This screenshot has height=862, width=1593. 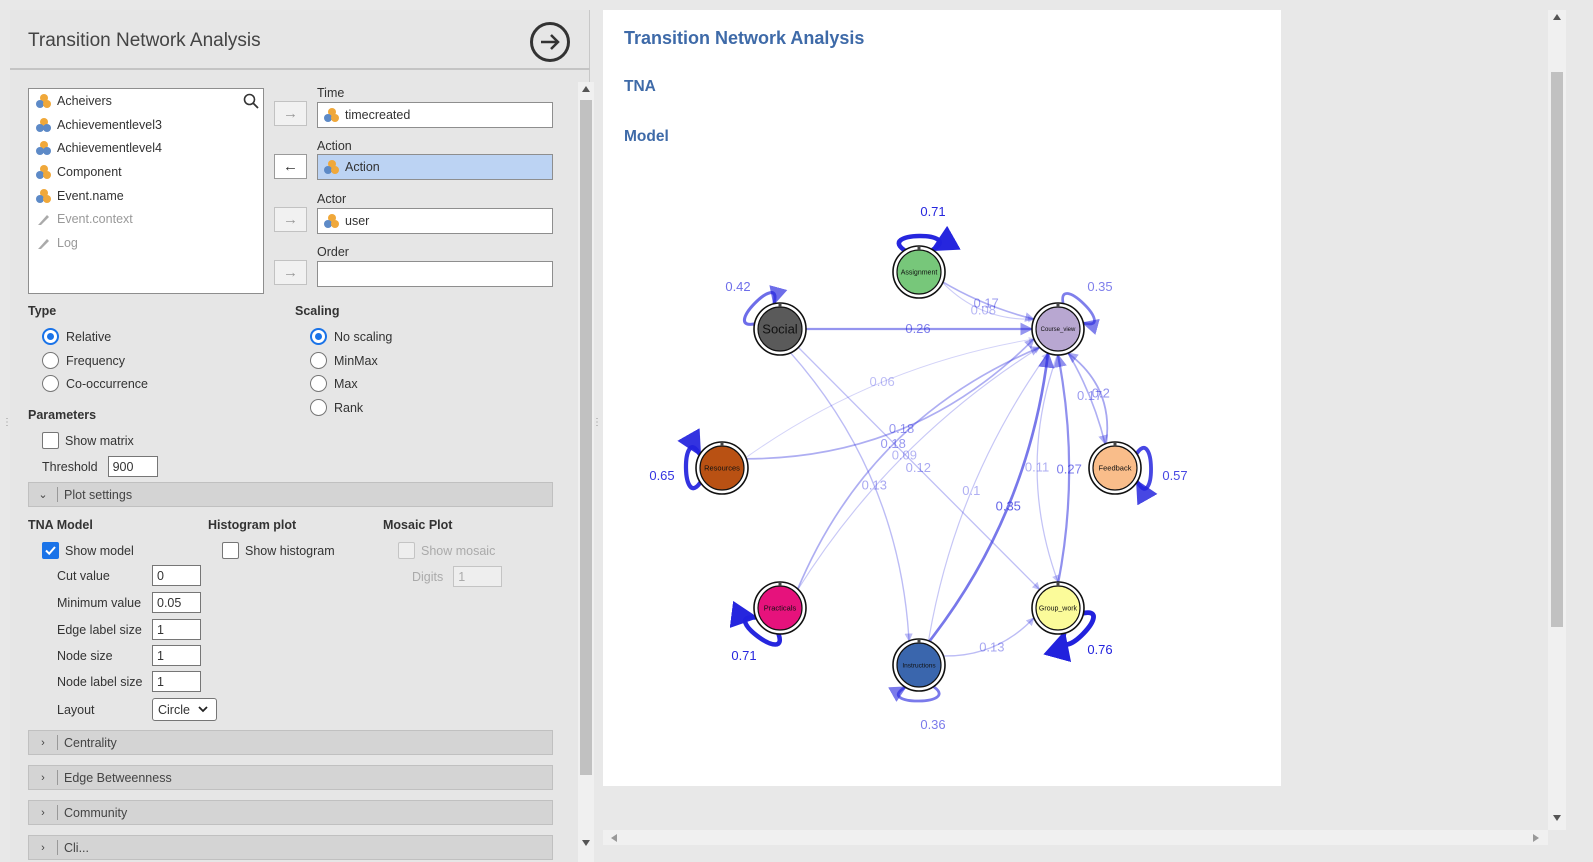 I want to click on node-size-label: Node size, so click(x=85, y=655).